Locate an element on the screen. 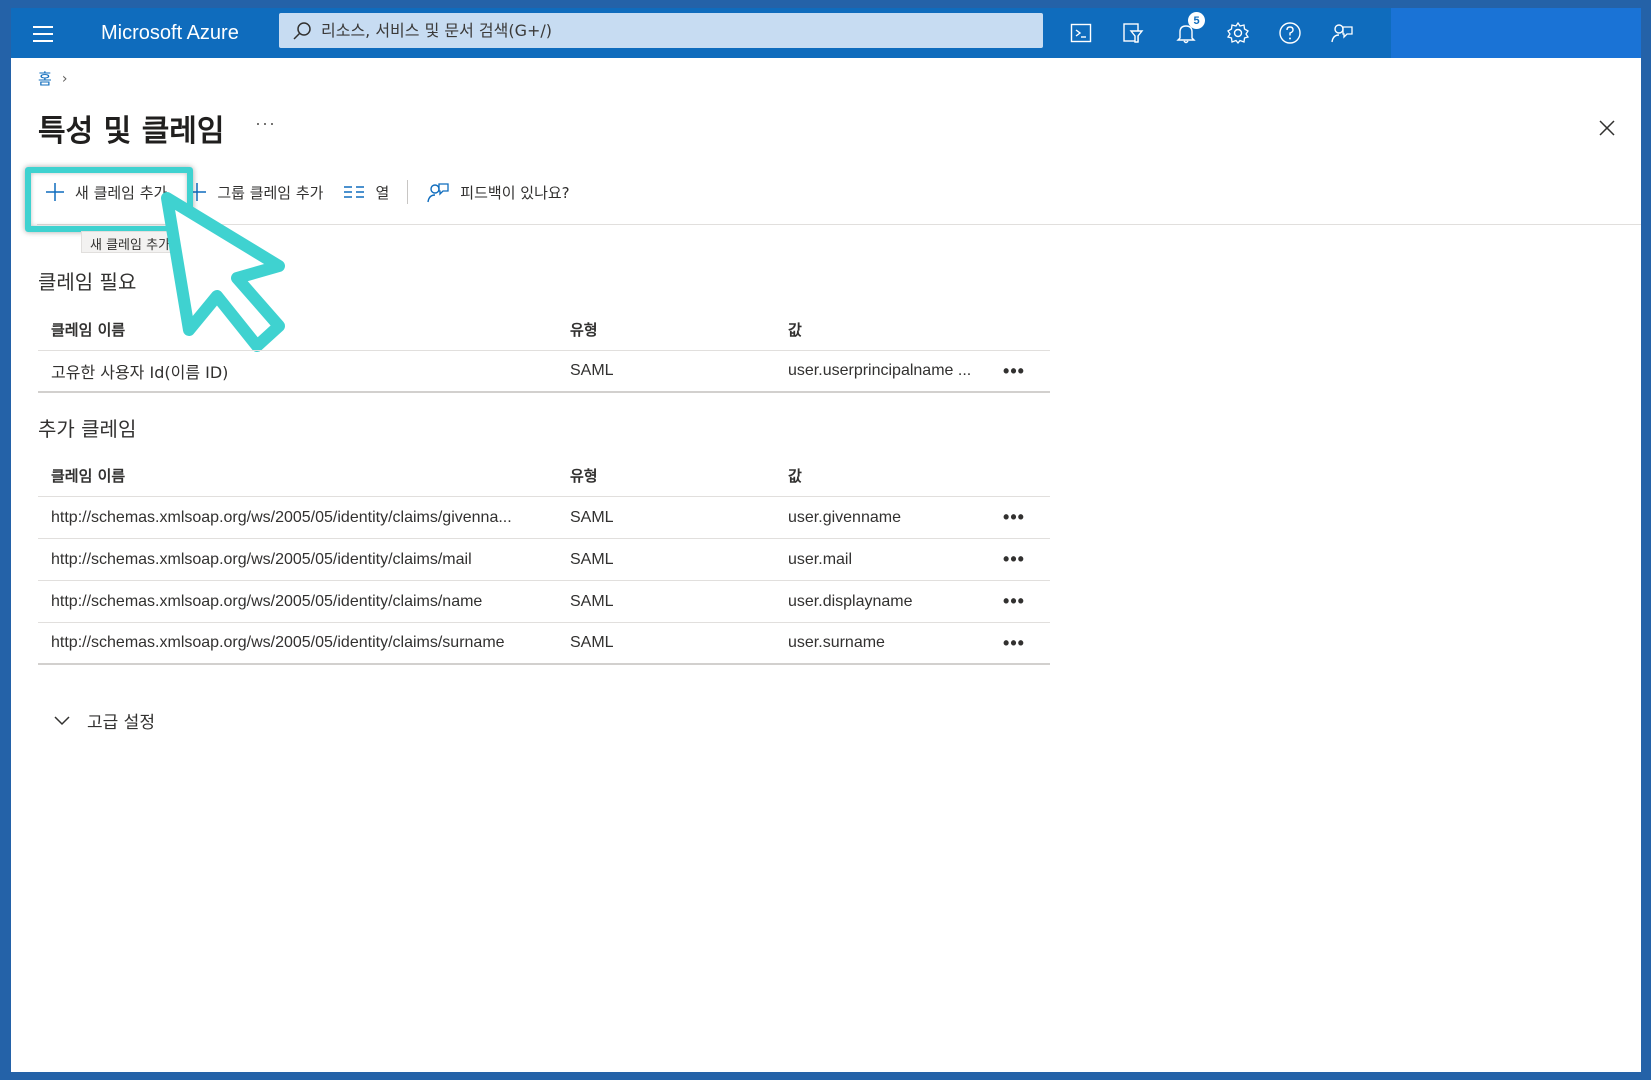 This screenshot has width=1651, height=1080. feedback-label: 피드백이 있나요? is located at coordinates (515, 192).